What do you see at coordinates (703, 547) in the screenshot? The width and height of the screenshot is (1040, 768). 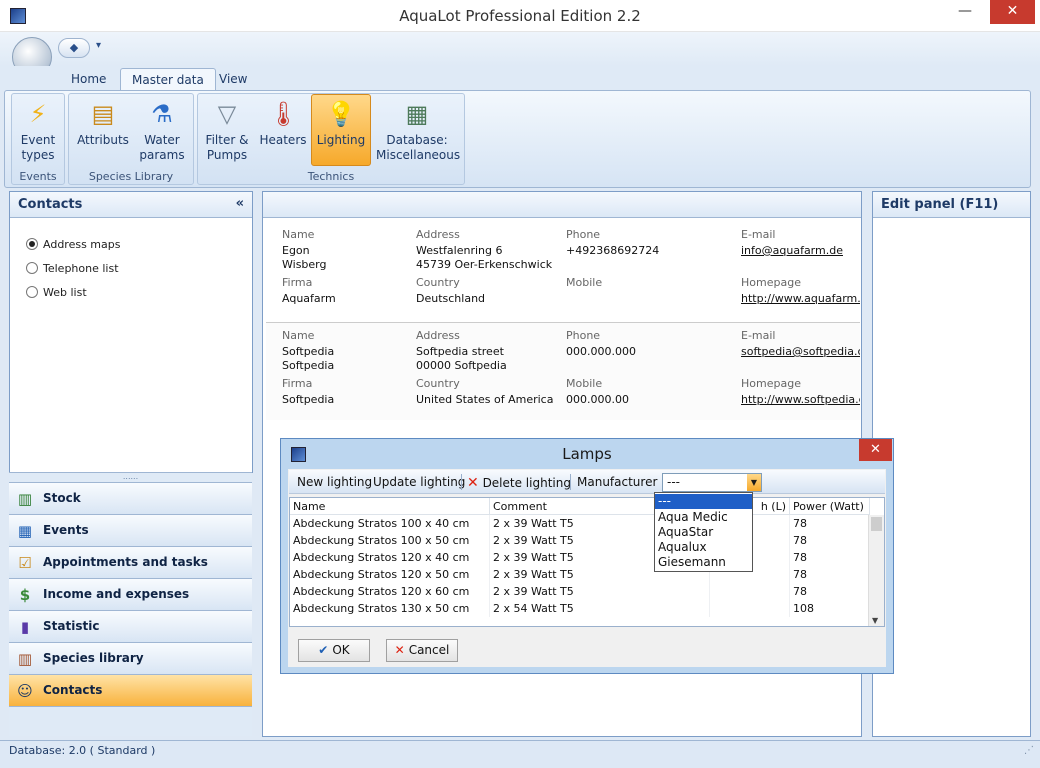 I see `dropdown-option: Aqualux` at bounding box center [703, 547].